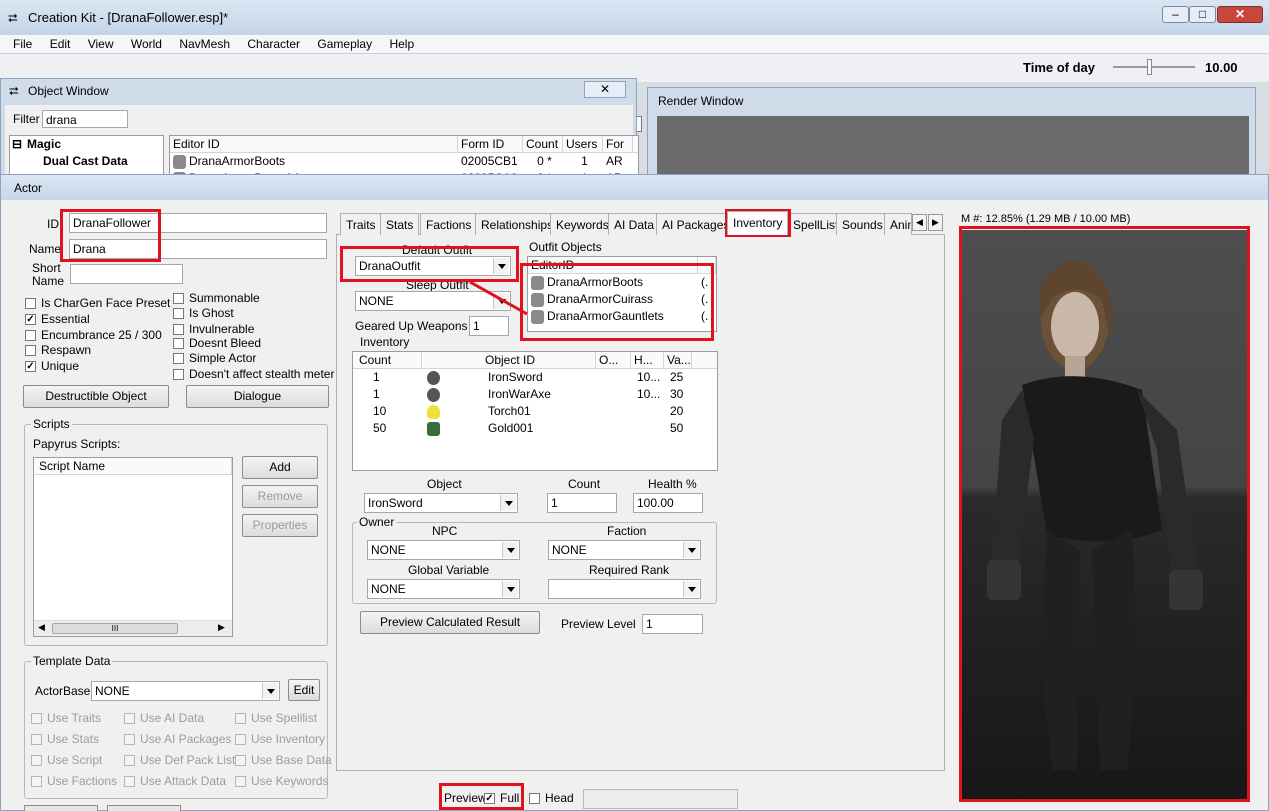  Describe the element at coordinates (582, 503) in the screenshot. I see `count-input: 1` at that location.